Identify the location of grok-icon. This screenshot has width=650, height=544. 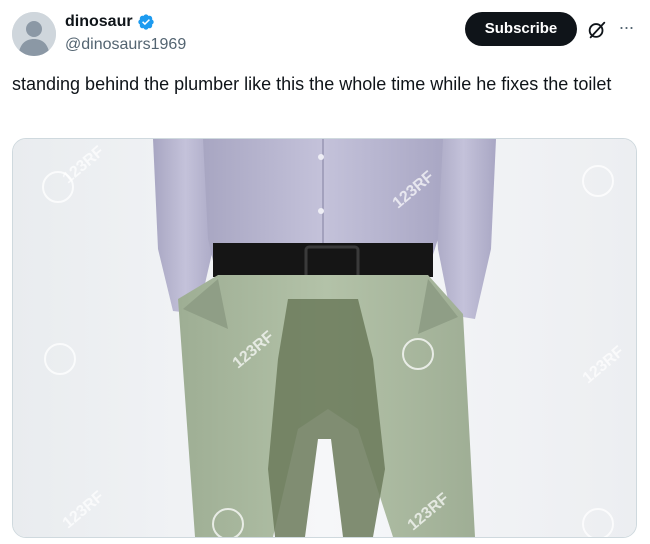
(597, 30).